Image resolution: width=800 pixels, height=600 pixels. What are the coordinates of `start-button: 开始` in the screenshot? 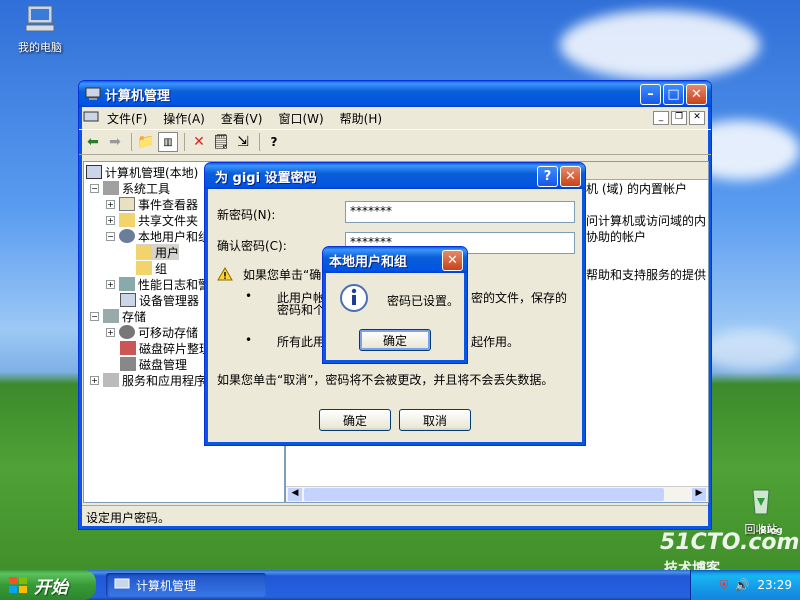 It's located at (48, 585).